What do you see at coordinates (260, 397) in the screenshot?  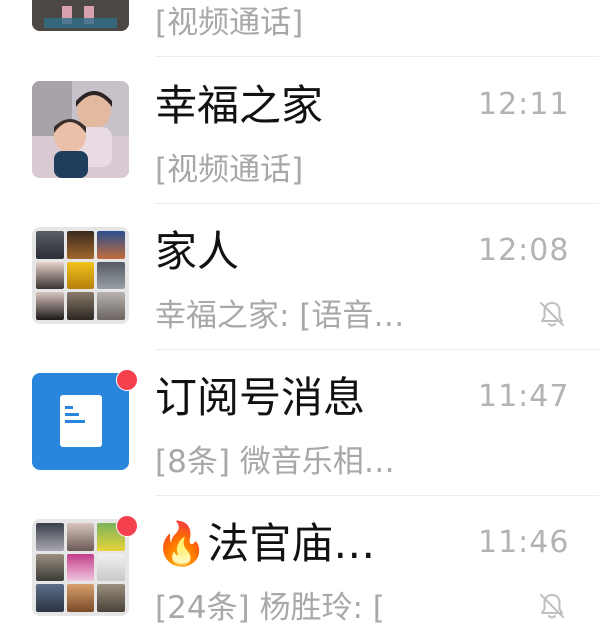 I see `chat-name: 订阅号消息` at bounding box center [260, 397].